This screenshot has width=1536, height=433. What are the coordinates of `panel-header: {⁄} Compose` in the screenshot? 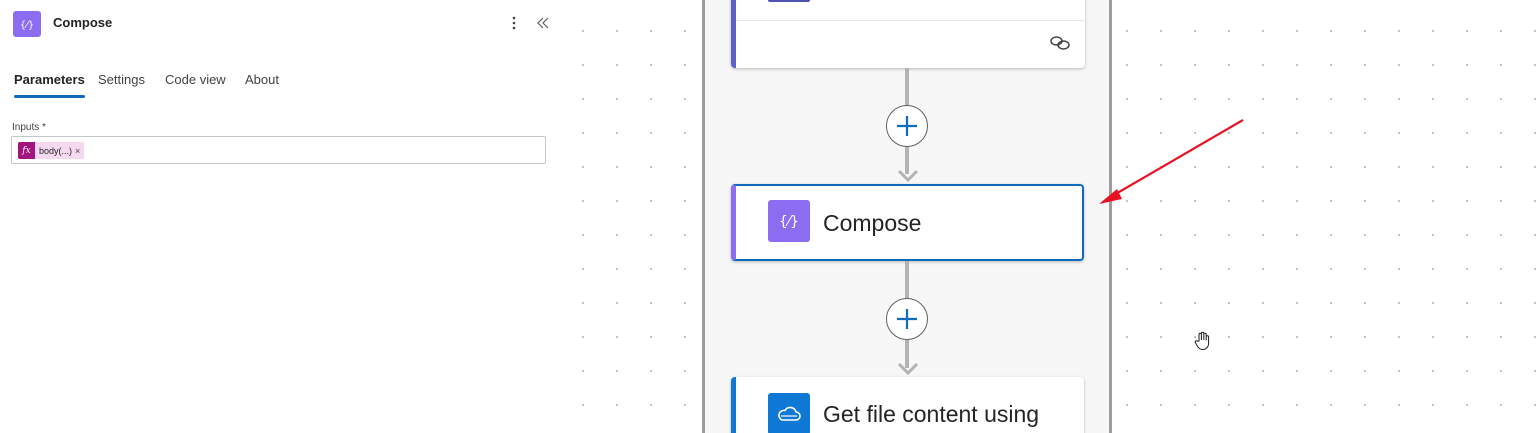 It's located at (280, 24).